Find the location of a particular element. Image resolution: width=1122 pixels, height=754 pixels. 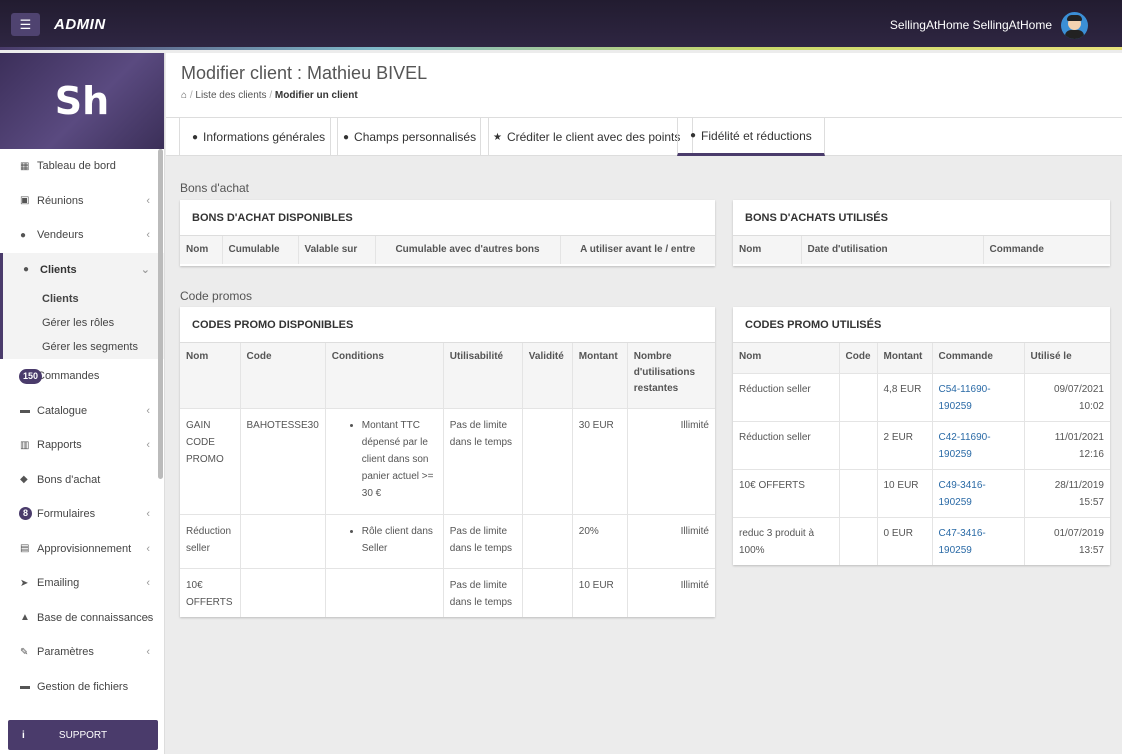

wrench-icon: ✎ is located at coordinates (24, 652).